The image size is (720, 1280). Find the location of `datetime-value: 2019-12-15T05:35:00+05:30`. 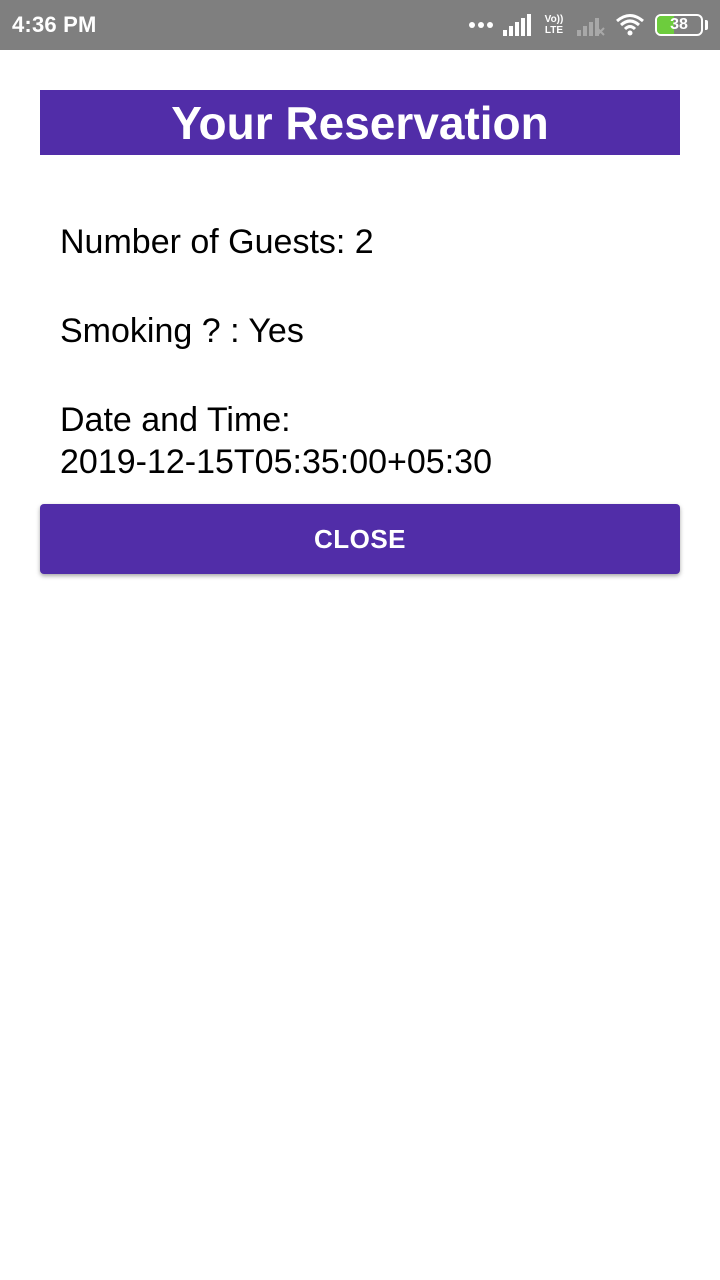

datetime-value: 2019-12-15T05:35:00+05:30 is located at coordinates (276, 462).